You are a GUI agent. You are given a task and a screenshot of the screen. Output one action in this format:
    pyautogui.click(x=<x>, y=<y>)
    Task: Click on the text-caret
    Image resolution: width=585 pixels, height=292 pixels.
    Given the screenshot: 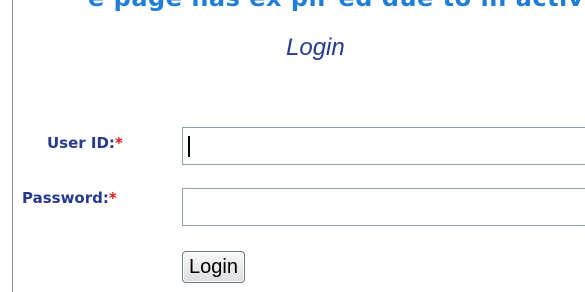 What is the action you would take?
    pyautogui.click(x=189, y=146)
    